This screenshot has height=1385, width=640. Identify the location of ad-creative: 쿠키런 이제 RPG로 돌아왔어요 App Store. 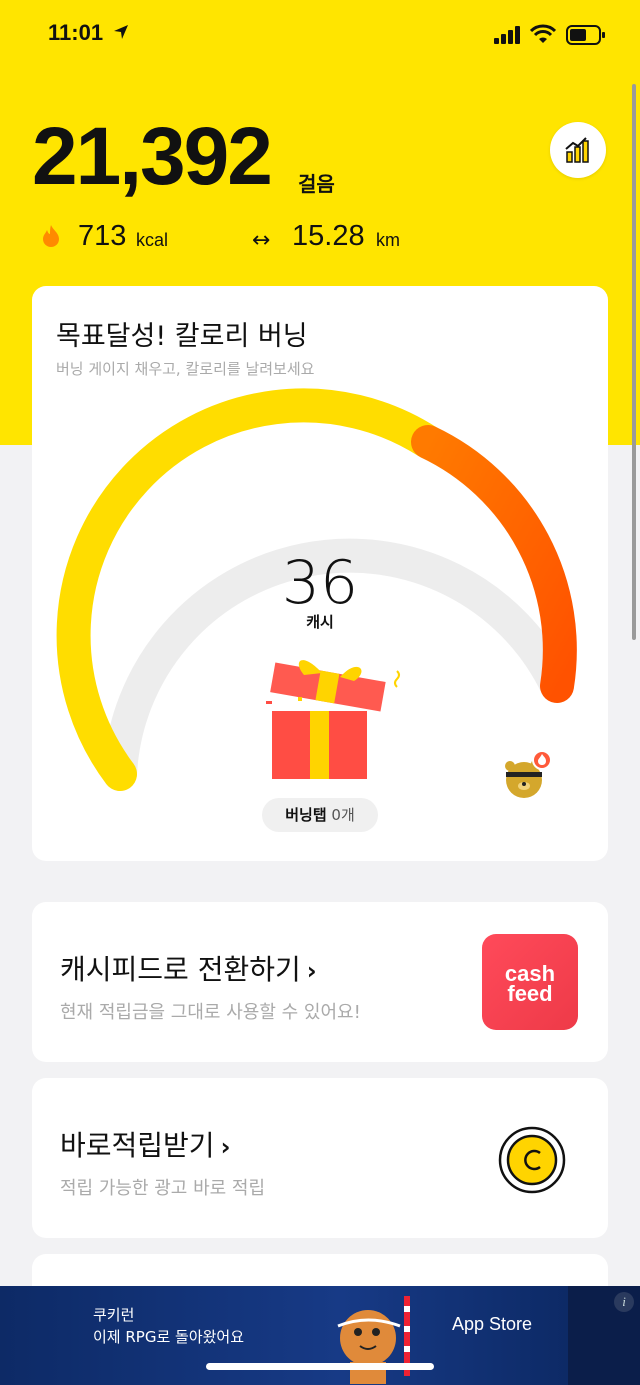
(284, 1335).